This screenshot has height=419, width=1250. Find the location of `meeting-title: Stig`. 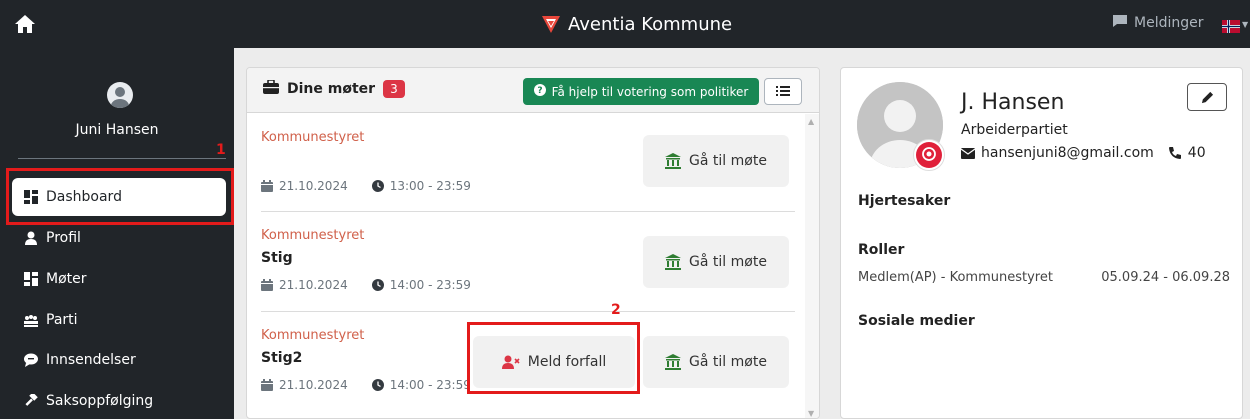

meeting-title: Stig is located at coordinates (277, 258).